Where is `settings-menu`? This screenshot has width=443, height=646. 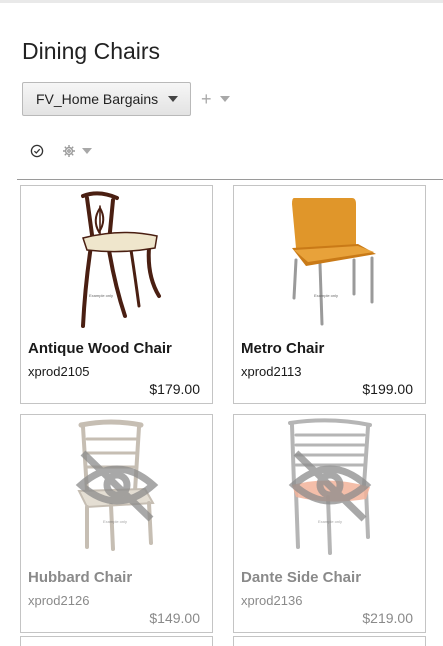
settings-menu is located at coordinates (77, 151).